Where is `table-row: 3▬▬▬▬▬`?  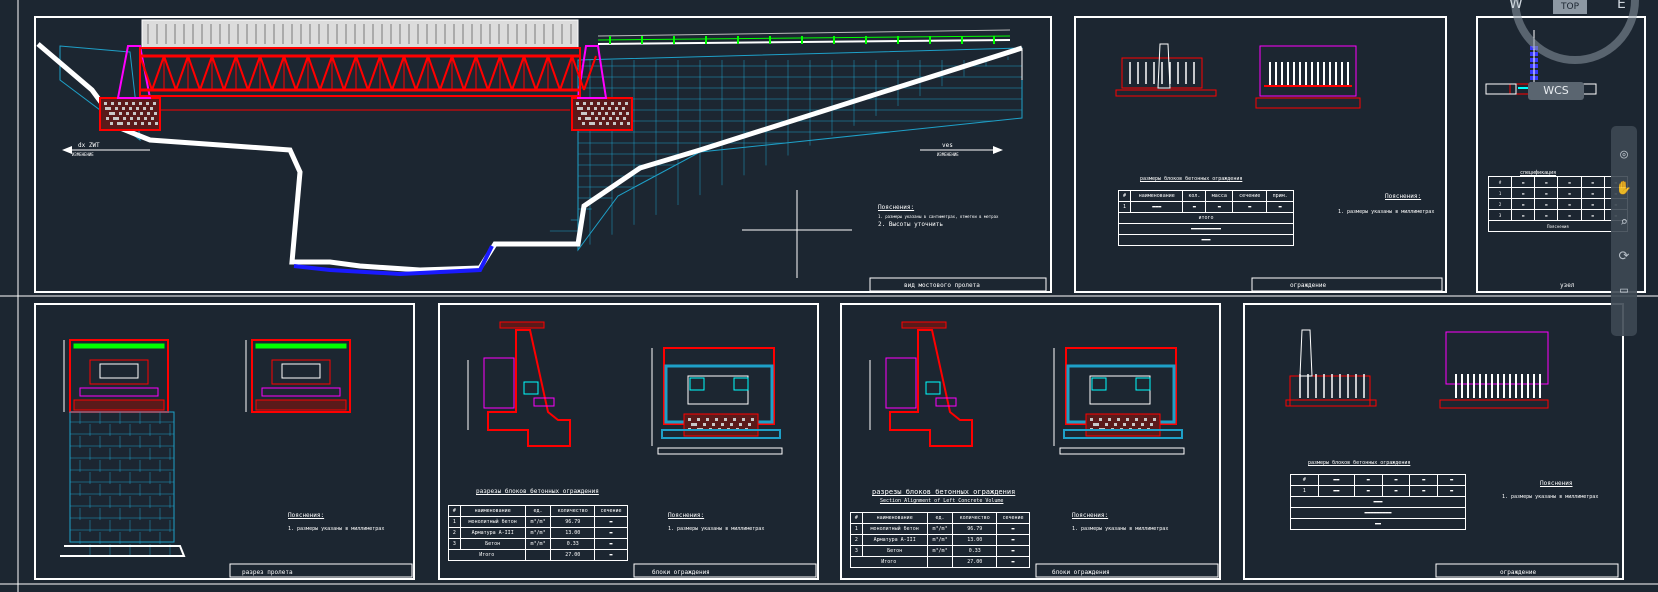 table-row: 3▬▬▬▬▬ is located at coordinates (1558, 215).